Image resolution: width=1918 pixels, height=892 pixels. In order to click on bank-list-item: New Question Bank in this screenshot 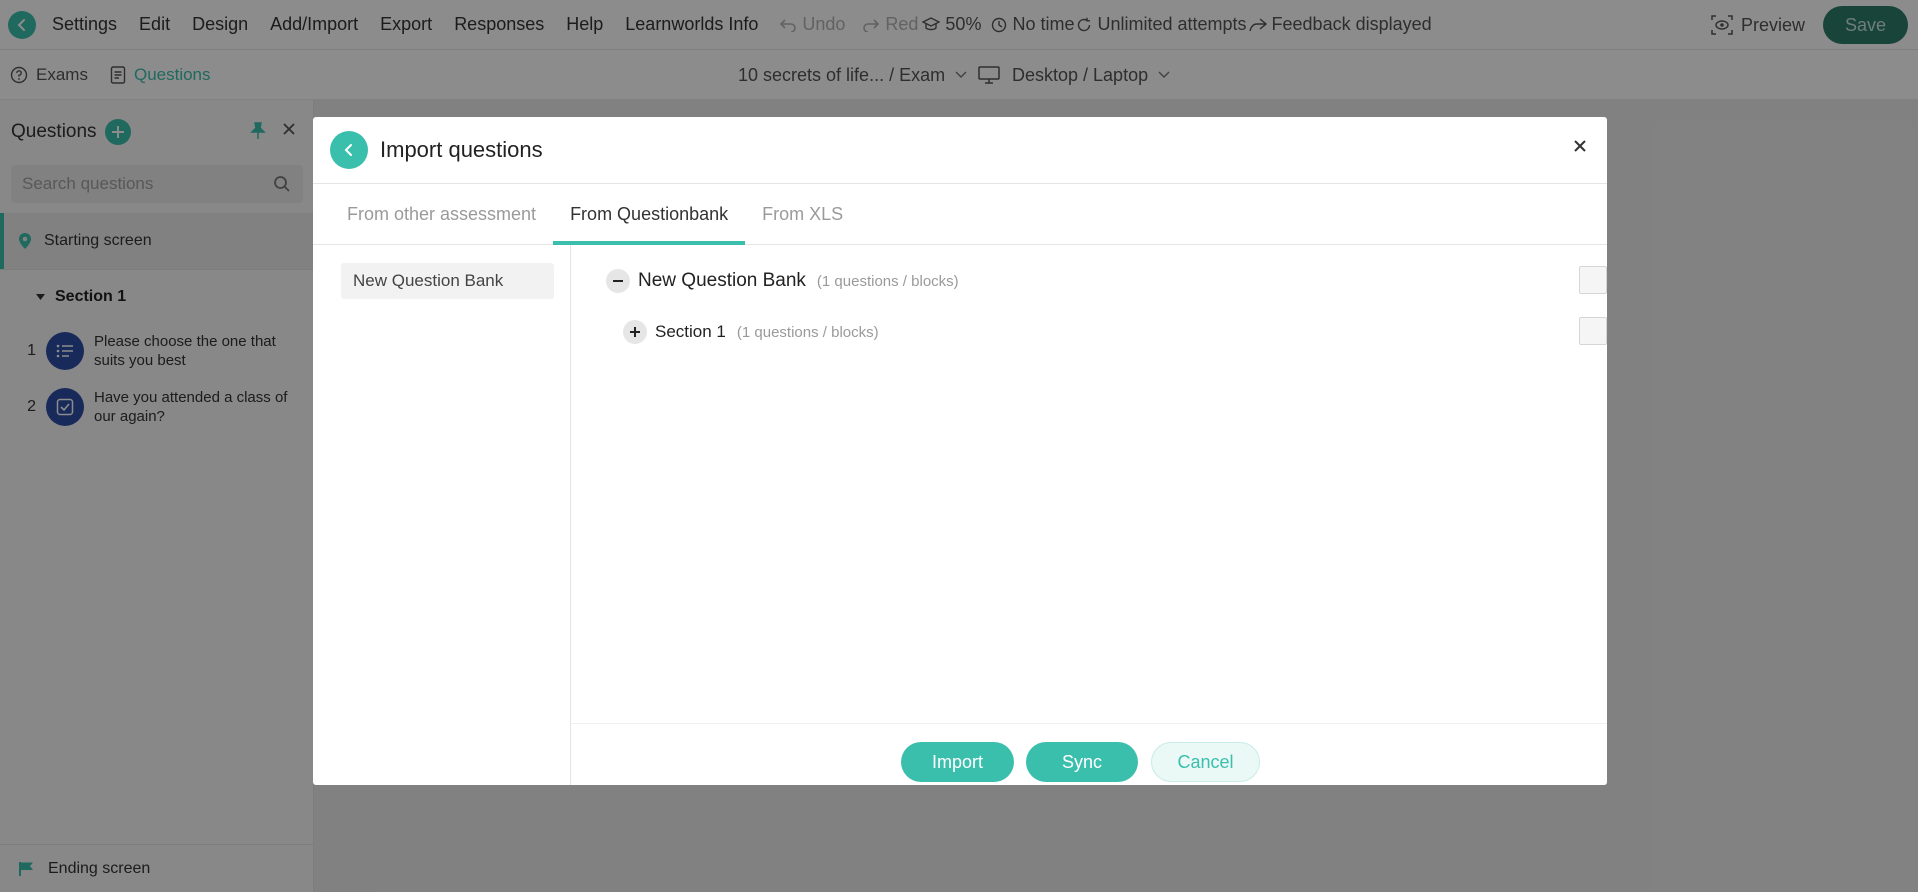, I will do `click(447, 281)`.